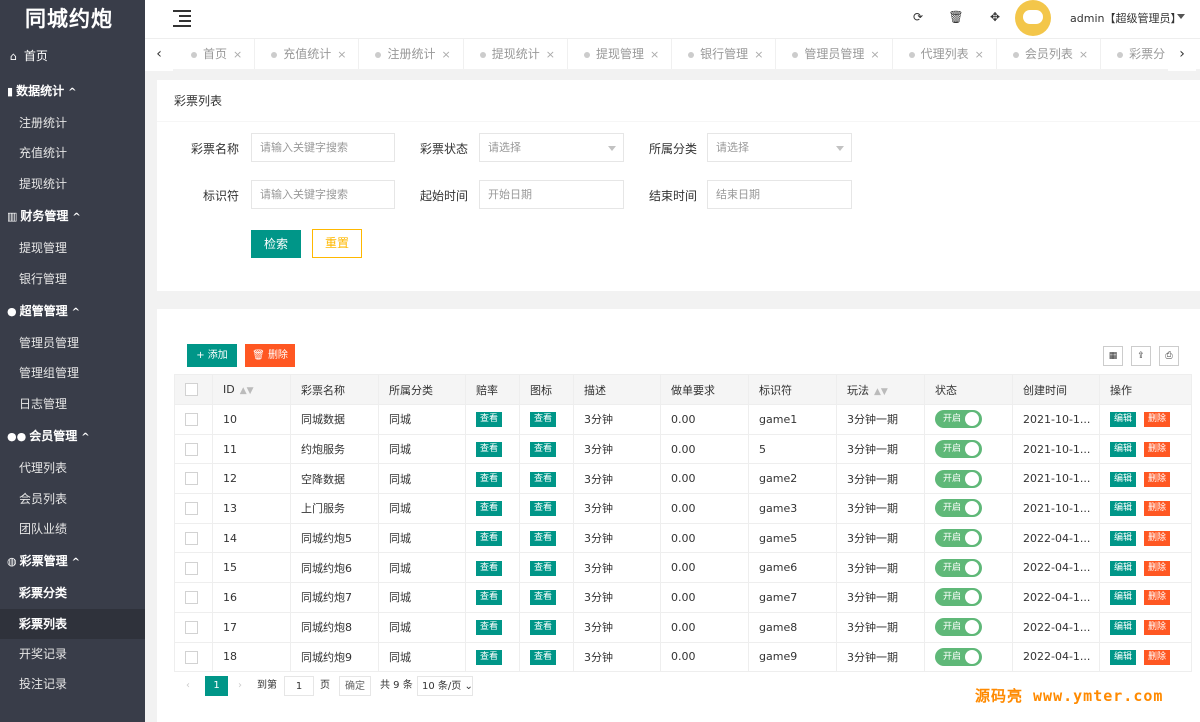 Image resolution: width=1200 pixels, height=722 pixels. Describe the element at coordinates (995, 17) in the screenshot. I see `fullscreen-icon: ✥` at that location.